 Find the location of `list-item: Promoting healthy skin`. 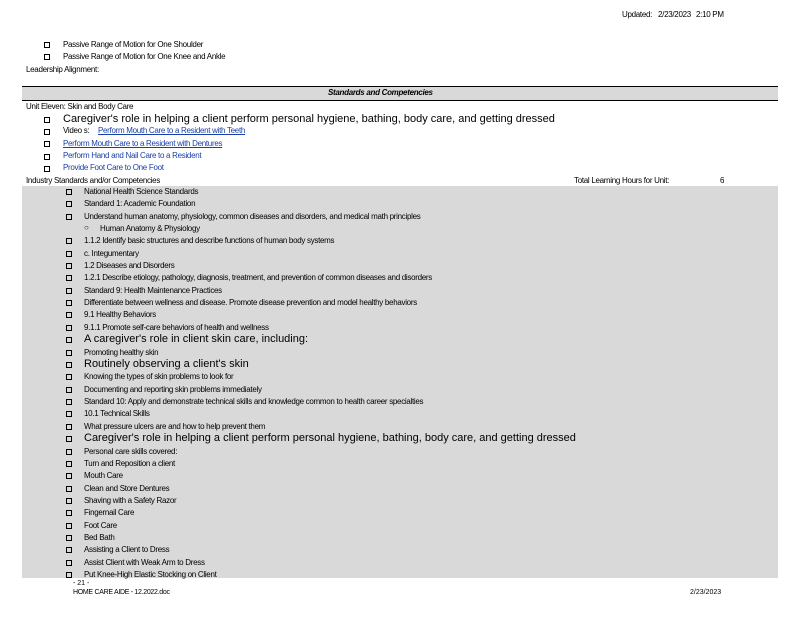

list-item: Promoting healthy skin is located at coordinates (121, 352).